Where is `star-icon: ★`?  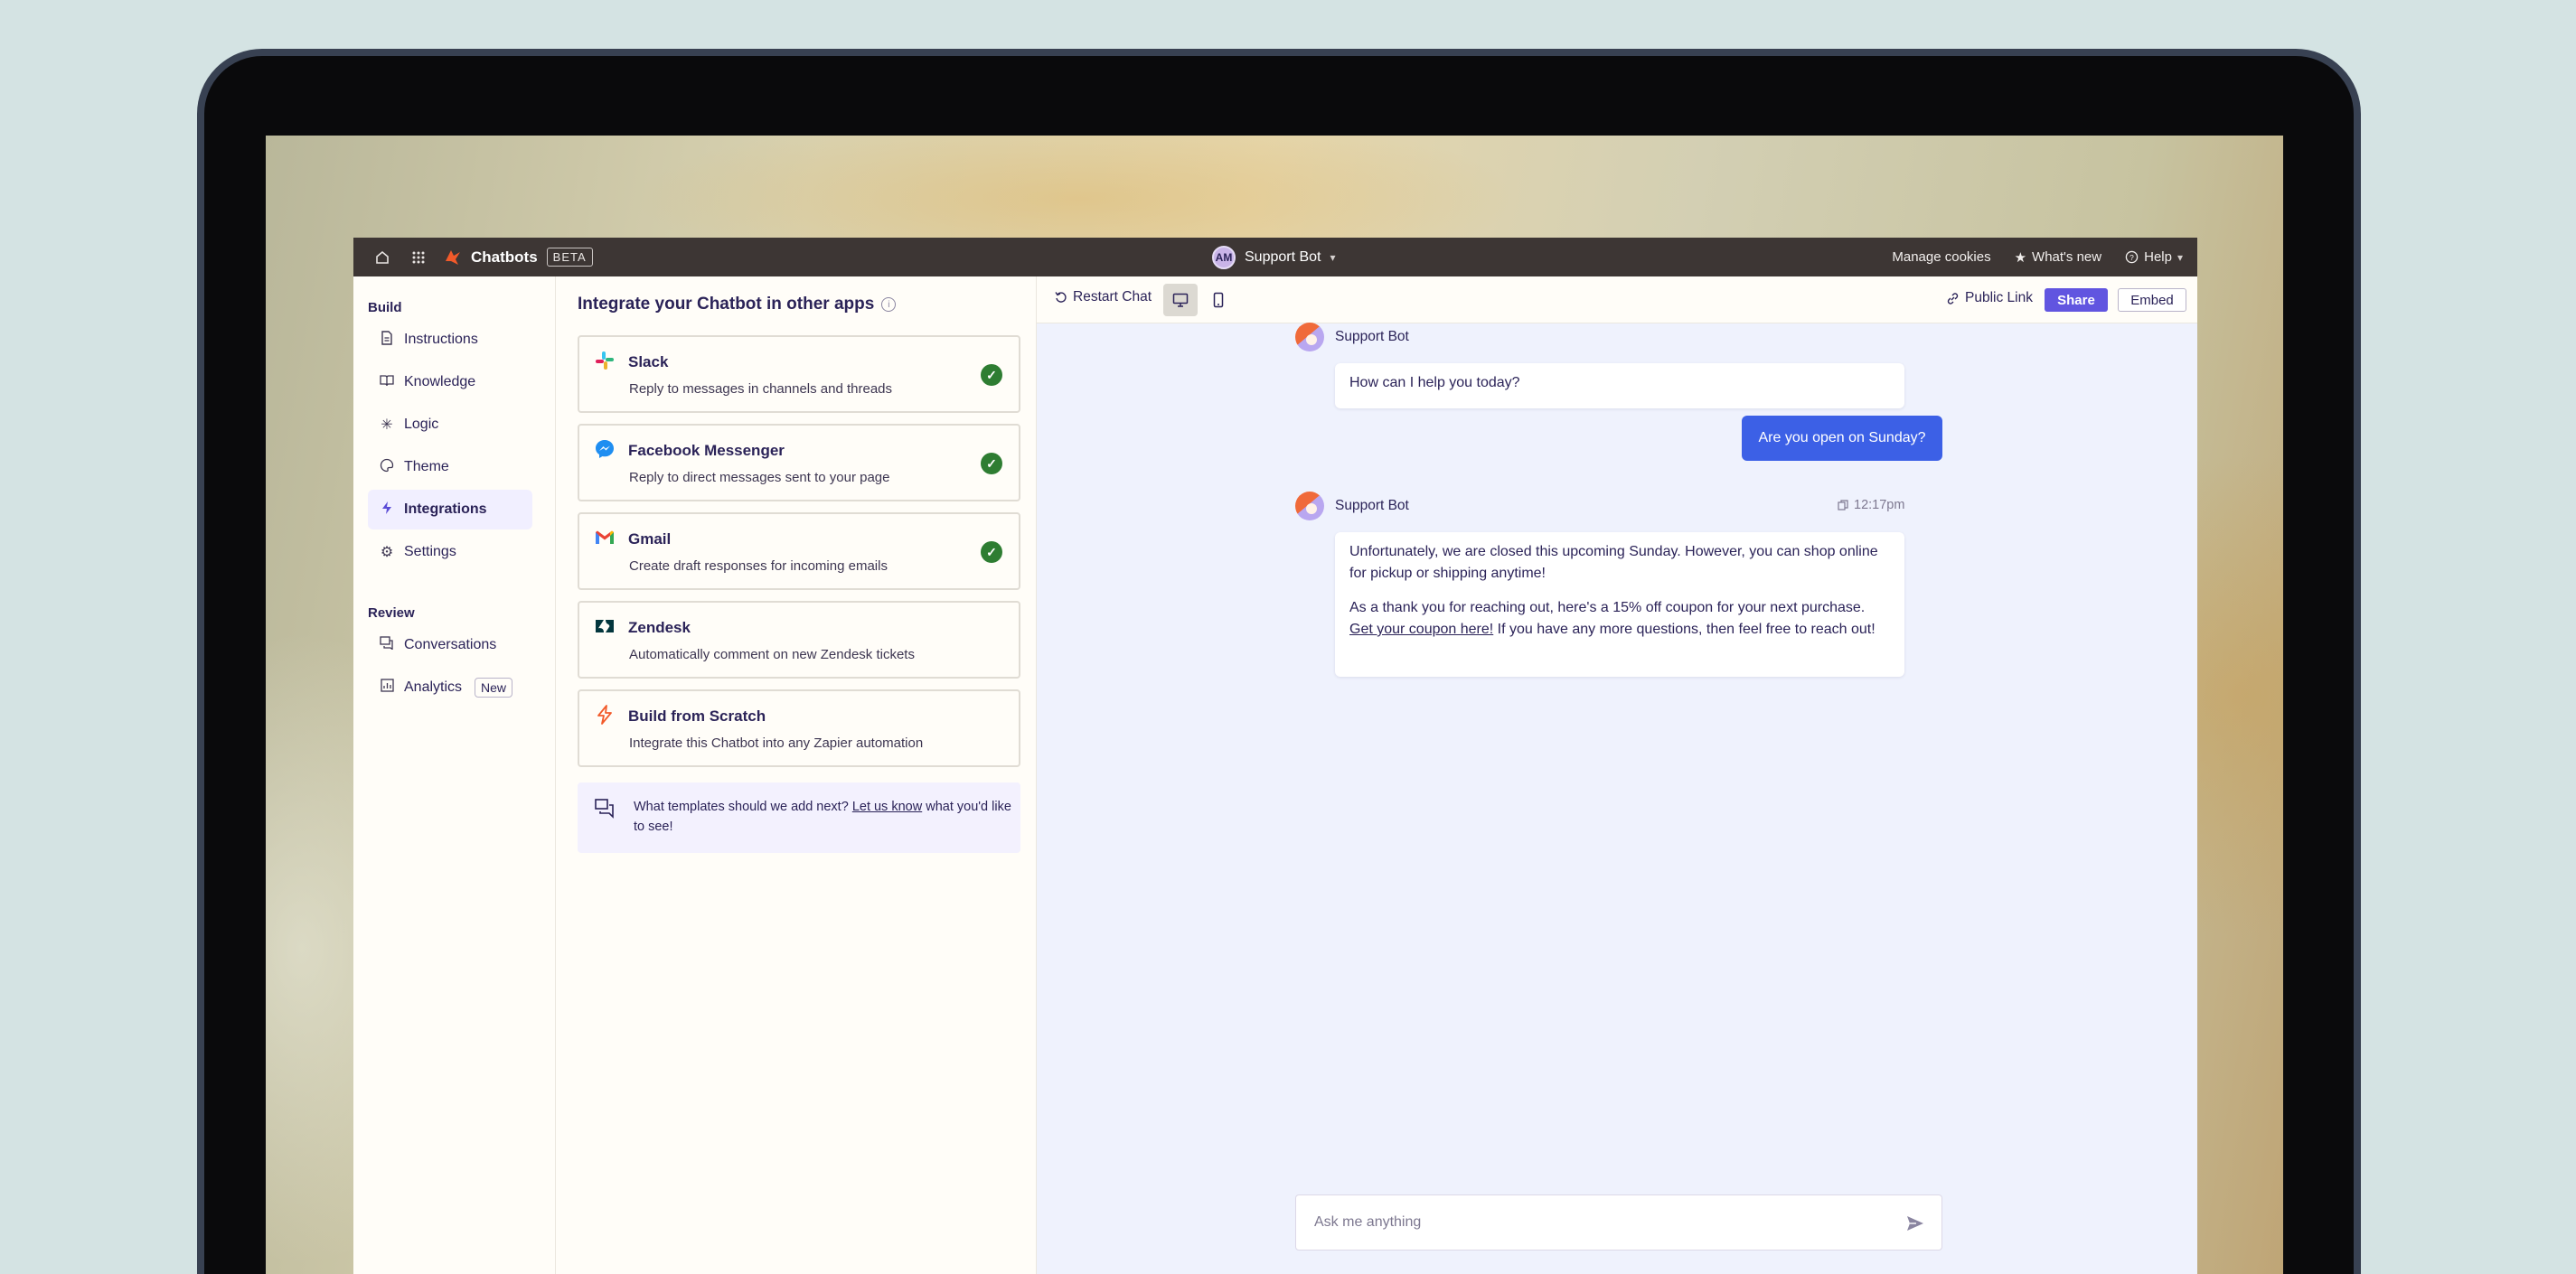 star-icon: ★ is located at coordinates (2020, 257).